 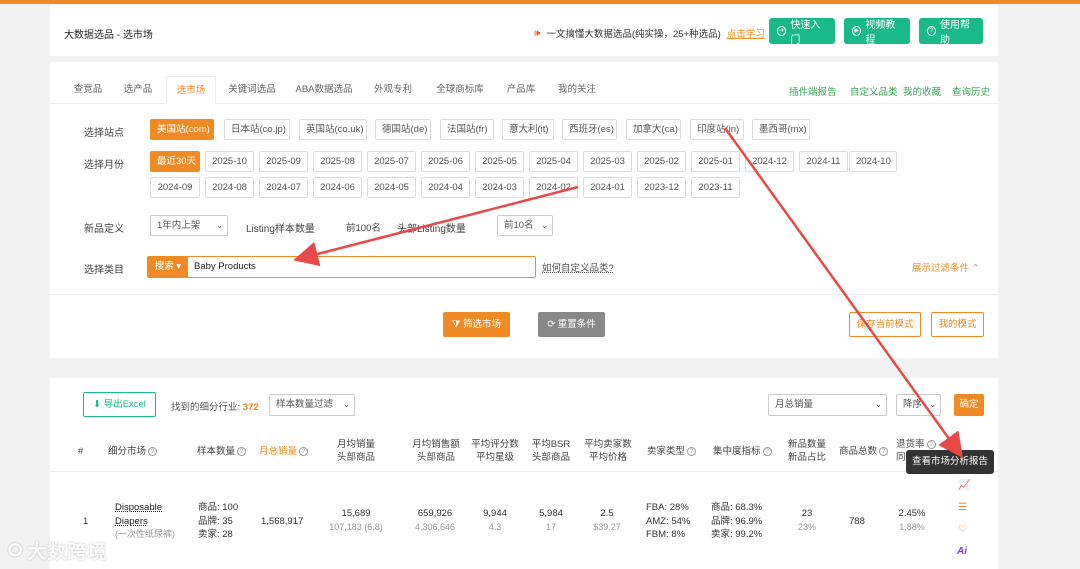 I want to click on arrow-to-search, so click(x=436, y=226).